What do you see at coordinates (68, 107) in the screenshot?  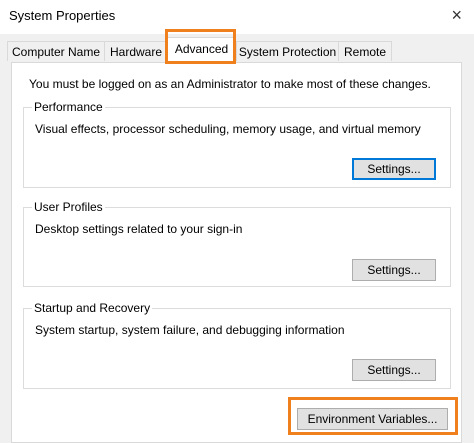 I see `performance-title: Performance` at bounding box center [68, 107].